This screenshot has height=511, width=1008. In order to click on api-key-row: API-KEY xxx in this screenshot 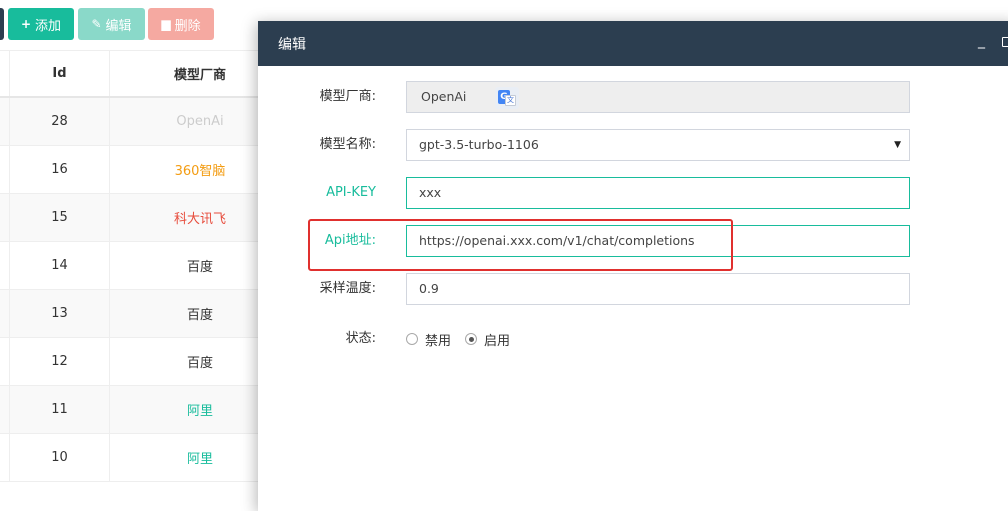, I will do `click(633, 193)`.